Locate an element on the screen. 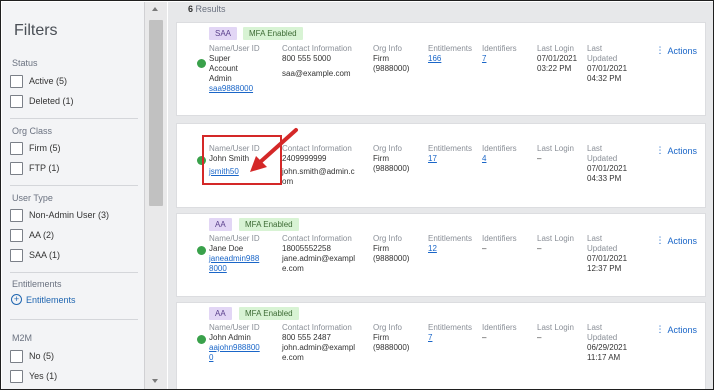  entitlements-link: 166 is located at coordinates (450, 59).